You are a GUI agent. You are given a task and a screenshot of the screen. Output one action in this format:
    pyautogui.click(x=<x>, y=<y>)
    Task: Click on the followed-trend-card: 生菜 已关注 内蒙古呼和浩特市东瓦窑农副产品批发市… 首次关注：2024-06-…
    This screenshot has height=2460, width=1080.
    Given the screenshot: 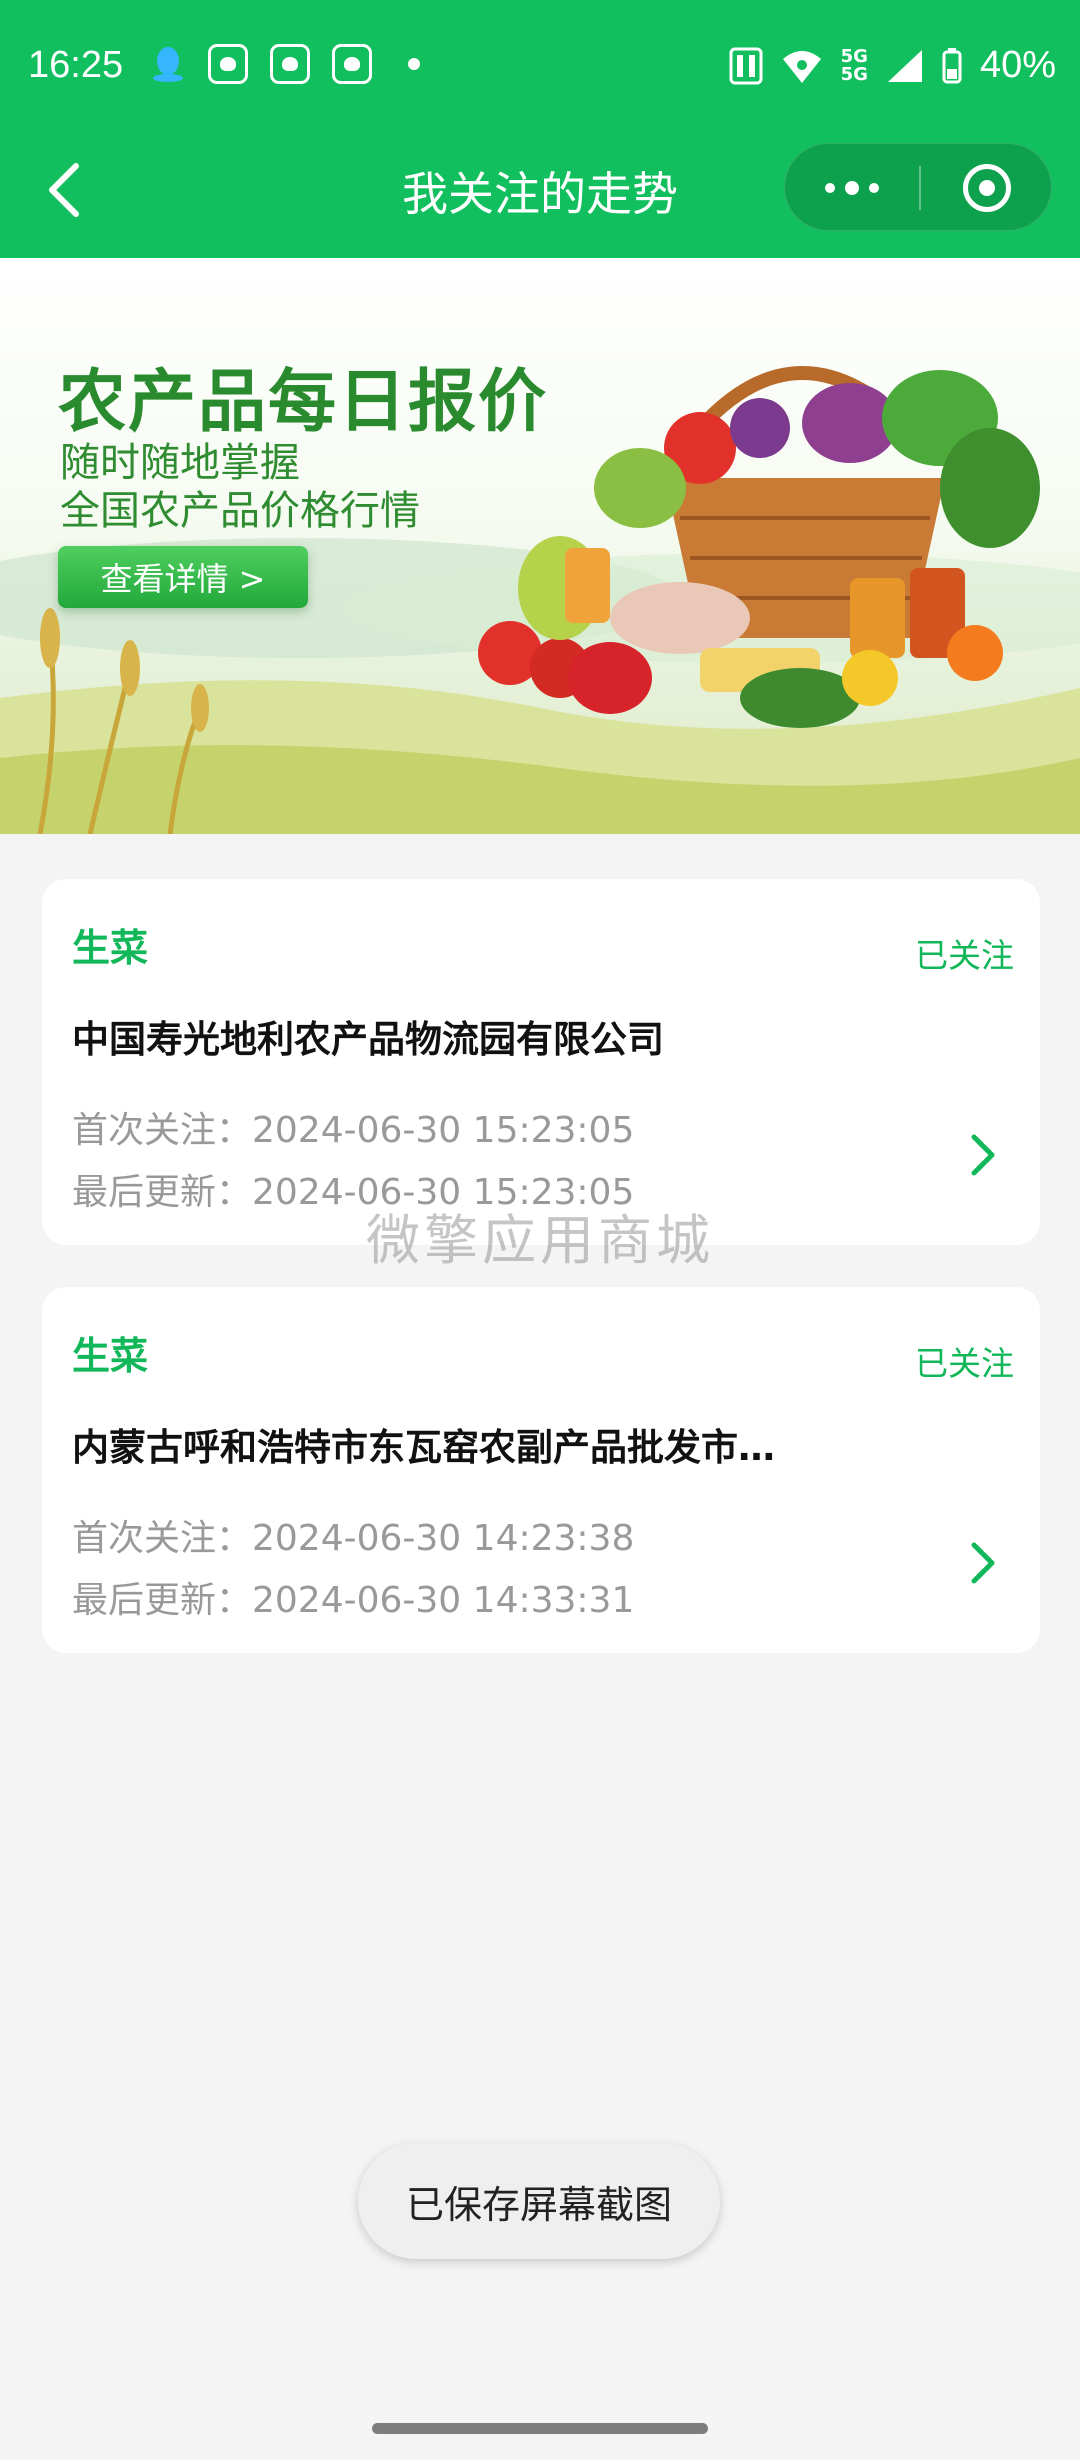 What is the action you would take?
    pyautogui.click(x=541, y=1470)
    